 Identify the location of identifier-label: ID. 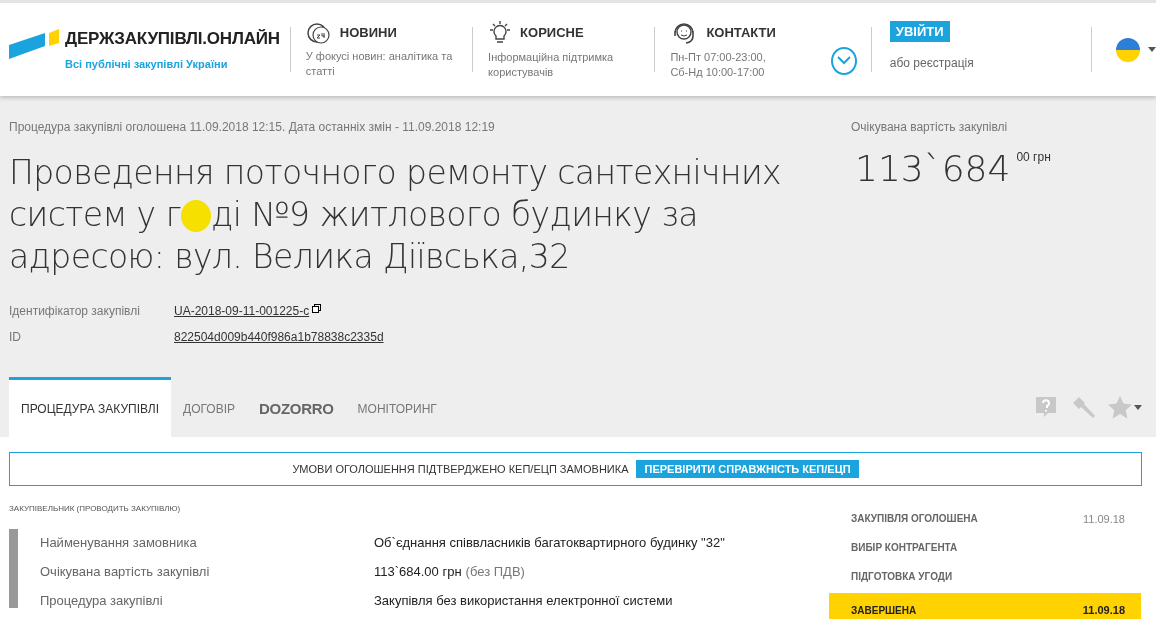
(15, 337).